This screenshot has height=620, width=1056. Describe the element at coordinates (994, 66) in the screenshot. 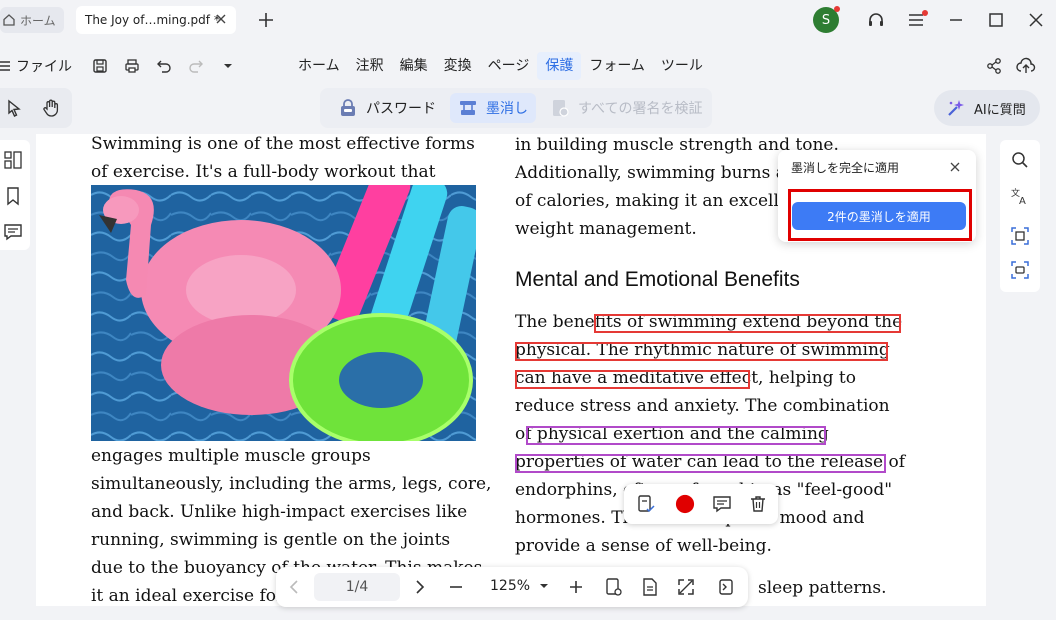

I see `share-icon` at that location.